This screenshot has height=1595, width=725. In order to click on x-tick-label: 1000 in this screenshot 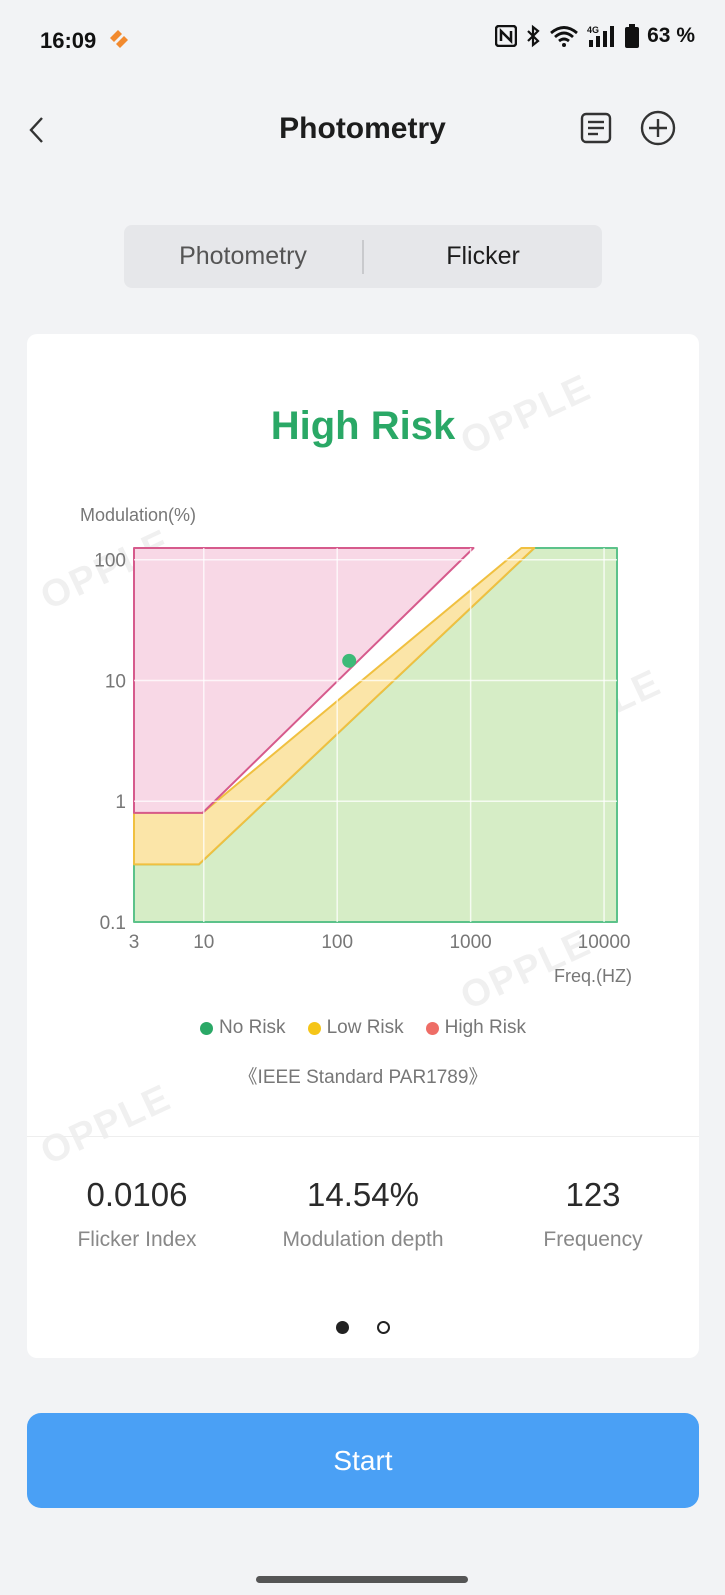, I will do `click(470, 942)`.